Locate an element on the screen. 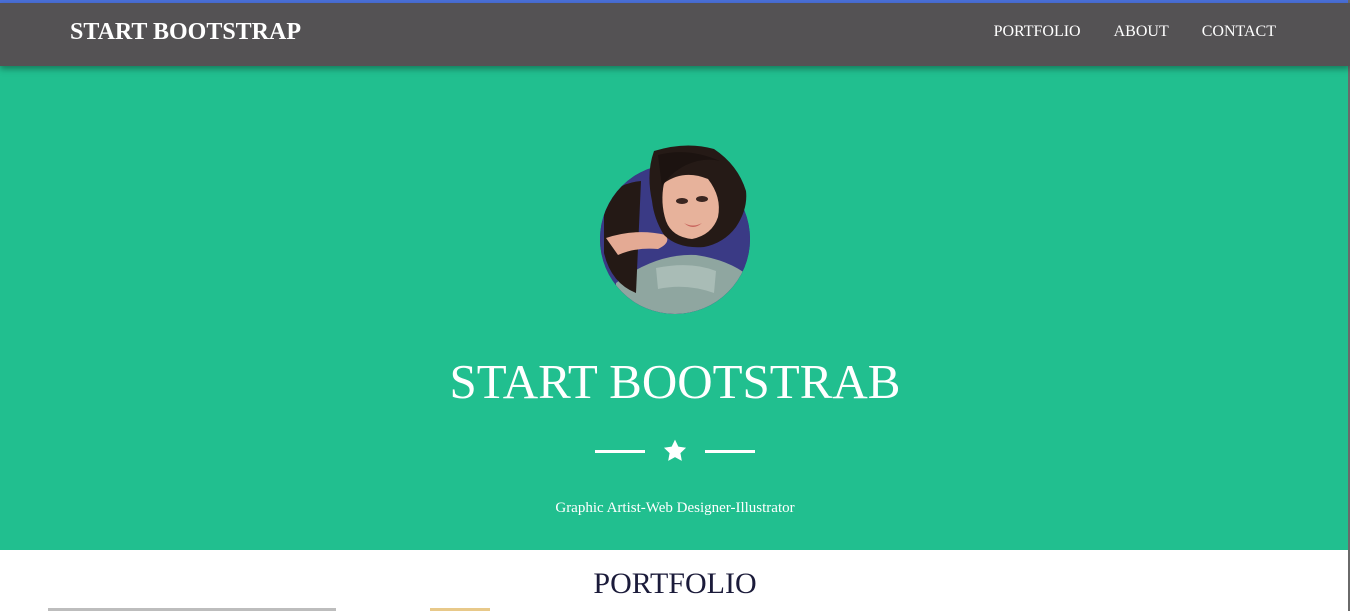 This screenshot has height=611, width=1350. avatar-image is located at coordinates (675, 229).